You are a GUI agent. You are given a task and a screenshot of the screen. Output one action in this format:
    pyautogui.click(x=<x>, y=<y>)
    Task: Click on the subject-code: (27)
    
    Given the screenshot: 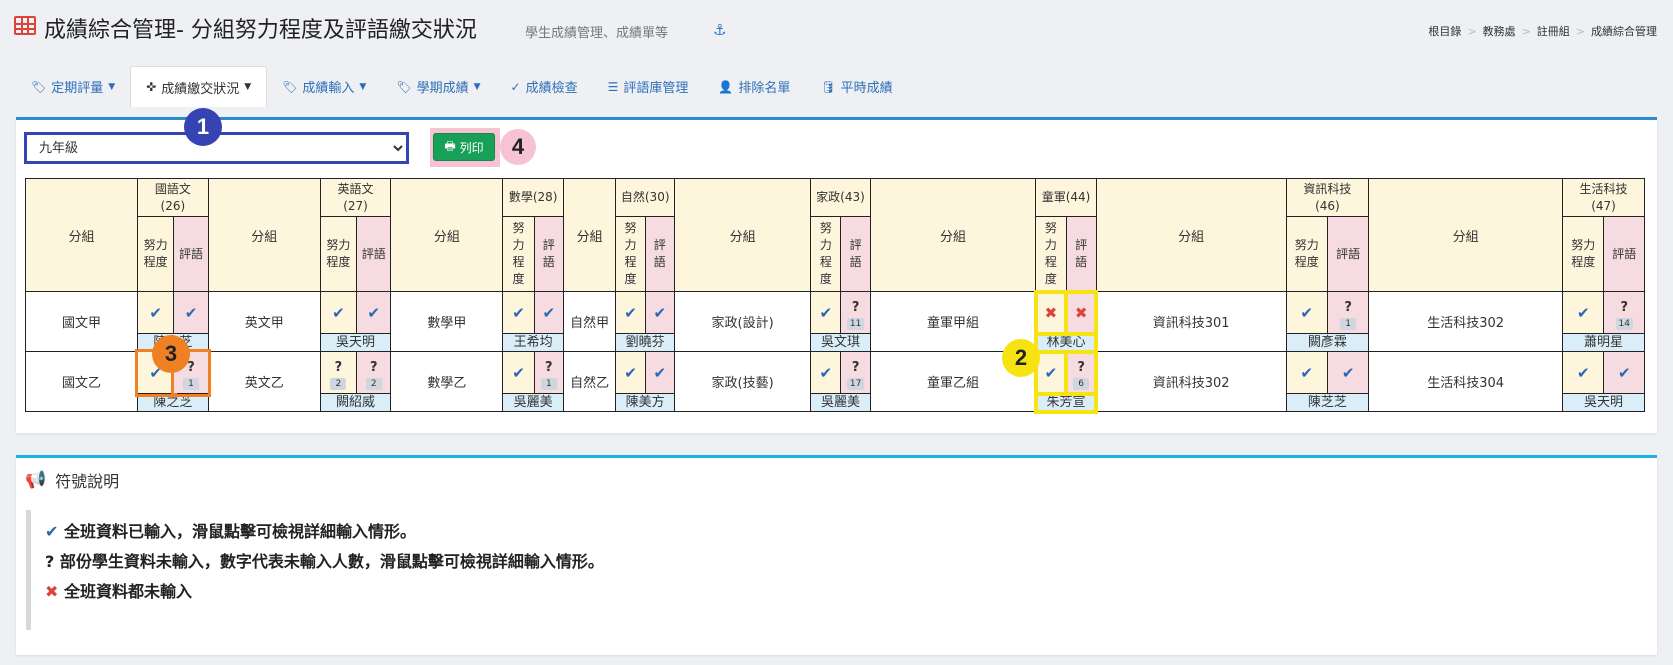 What is the action you would take?
    pyautogui.click(x=355, y=205)
    